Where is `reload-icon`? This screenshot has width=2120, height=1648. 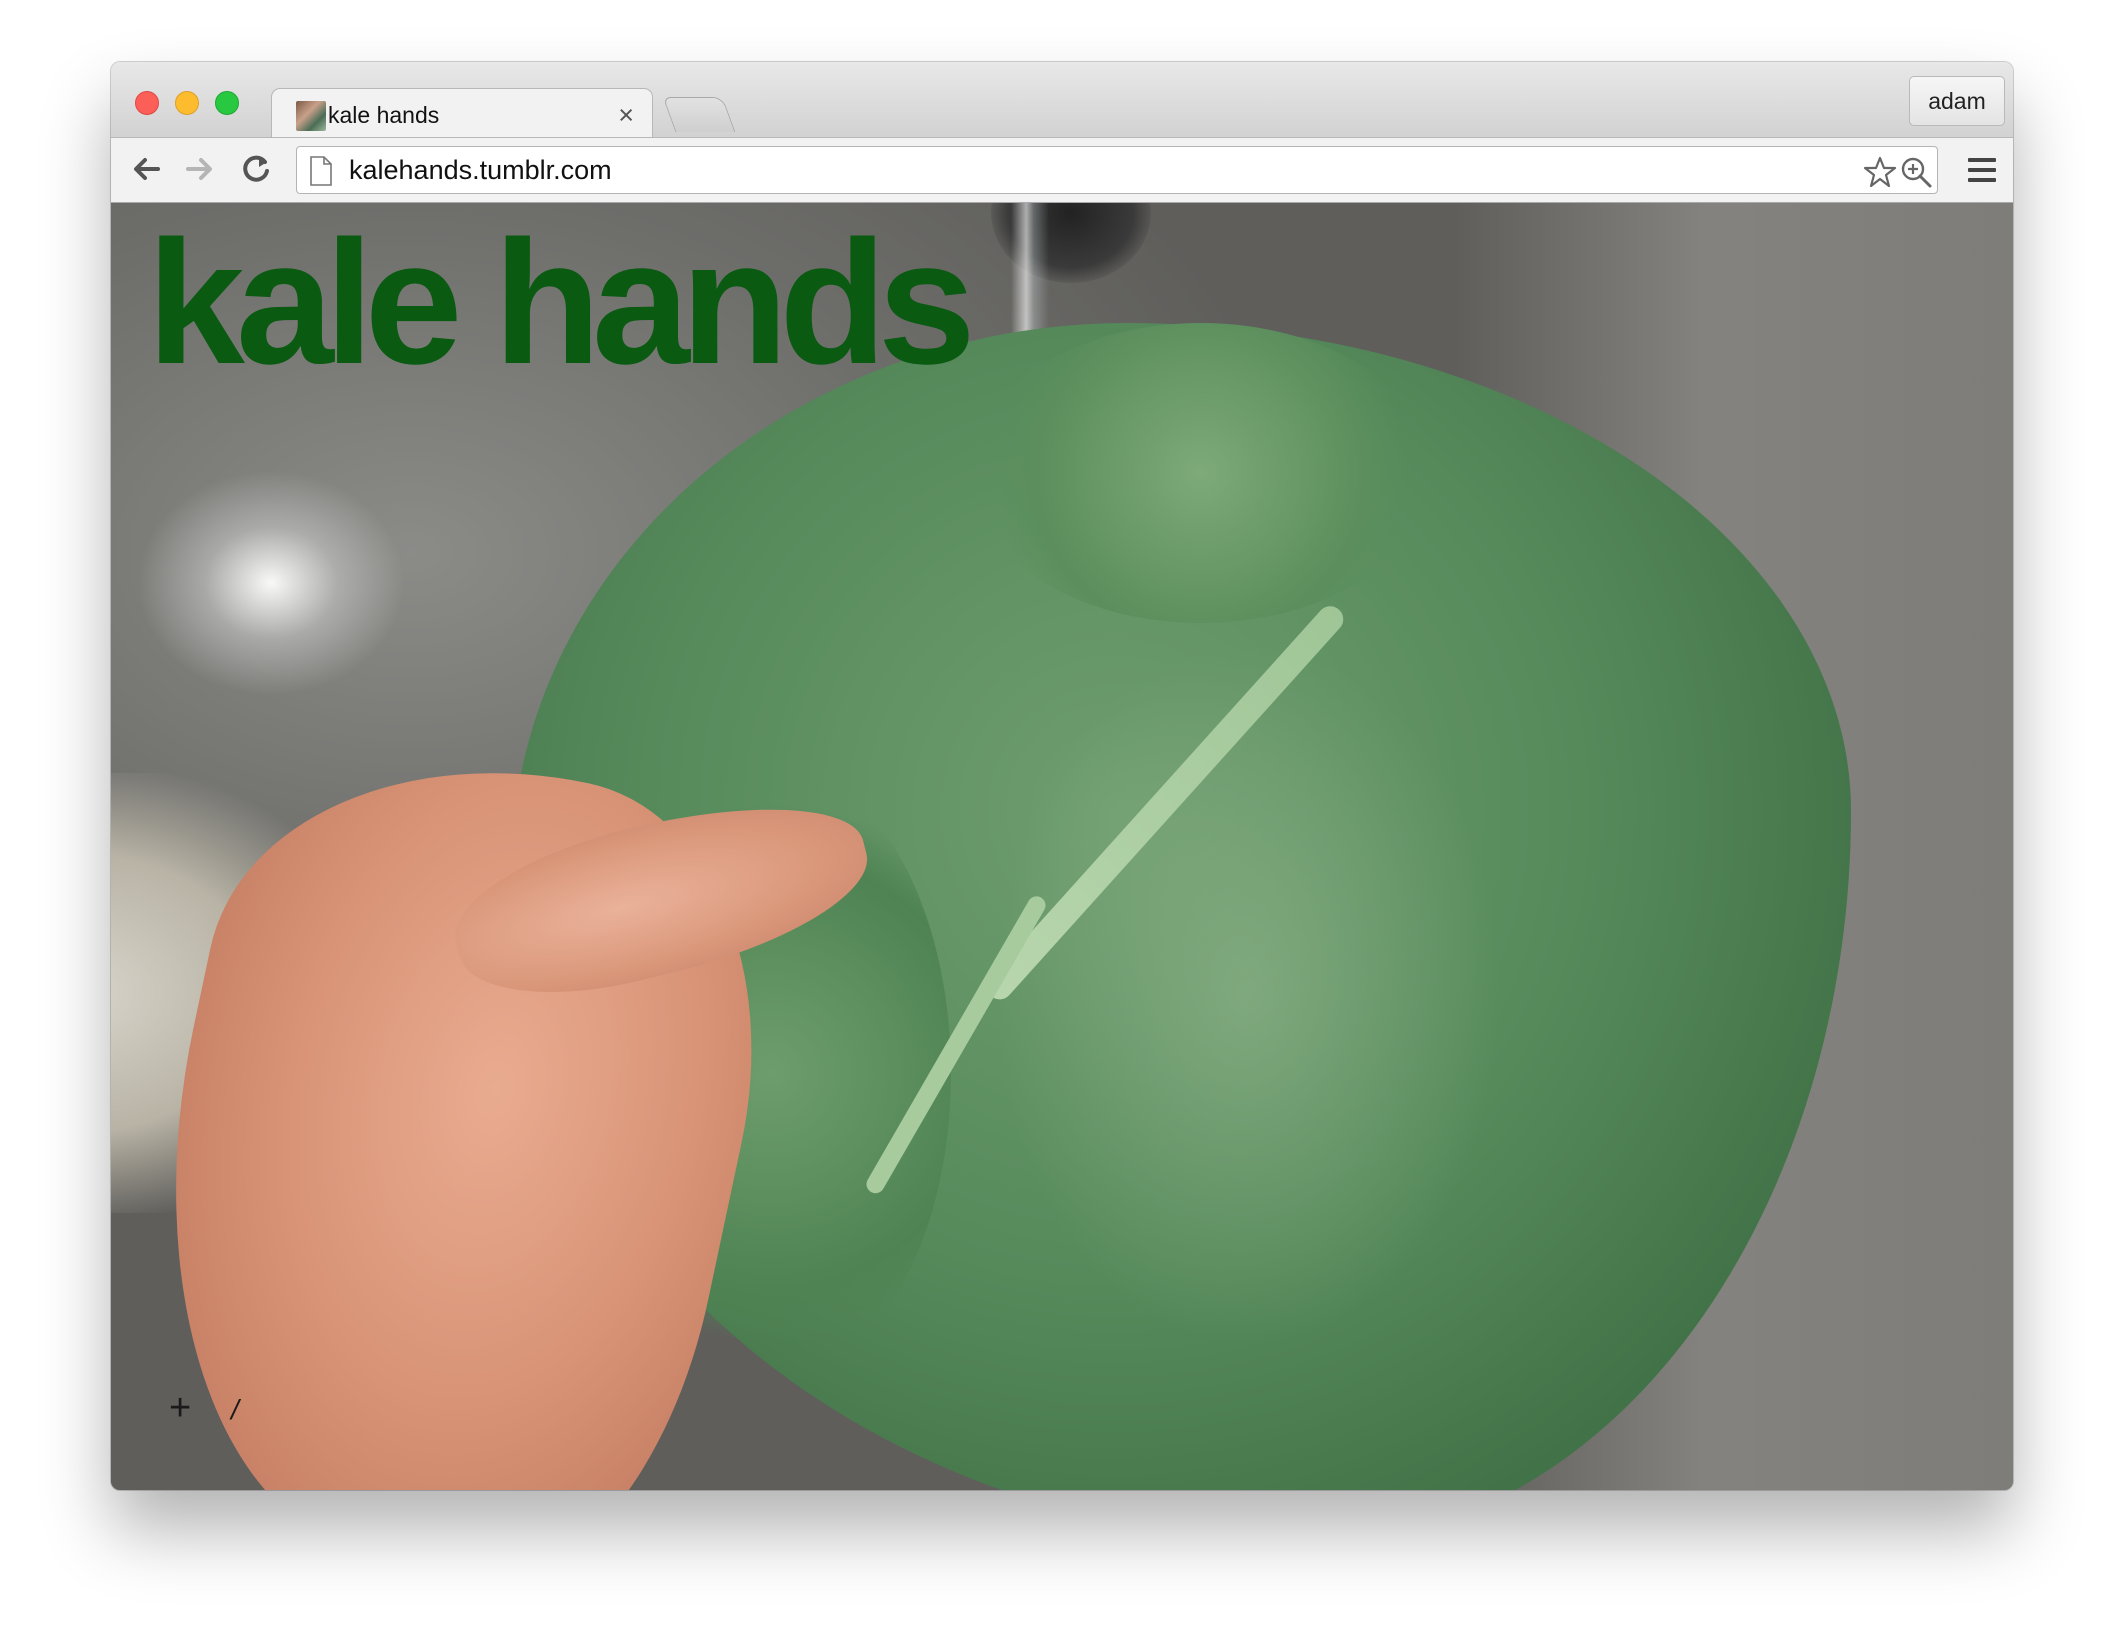 reload-icon is located at coordinates (256, 169).